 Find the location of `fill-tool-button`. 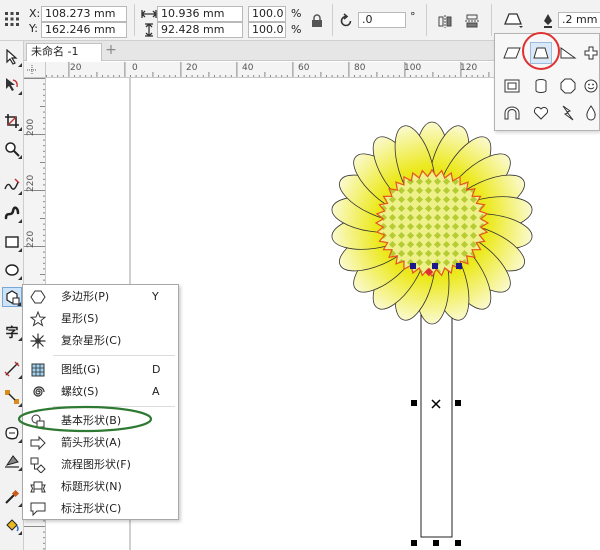

fill-tool-button is located at coordinates (12, 525).